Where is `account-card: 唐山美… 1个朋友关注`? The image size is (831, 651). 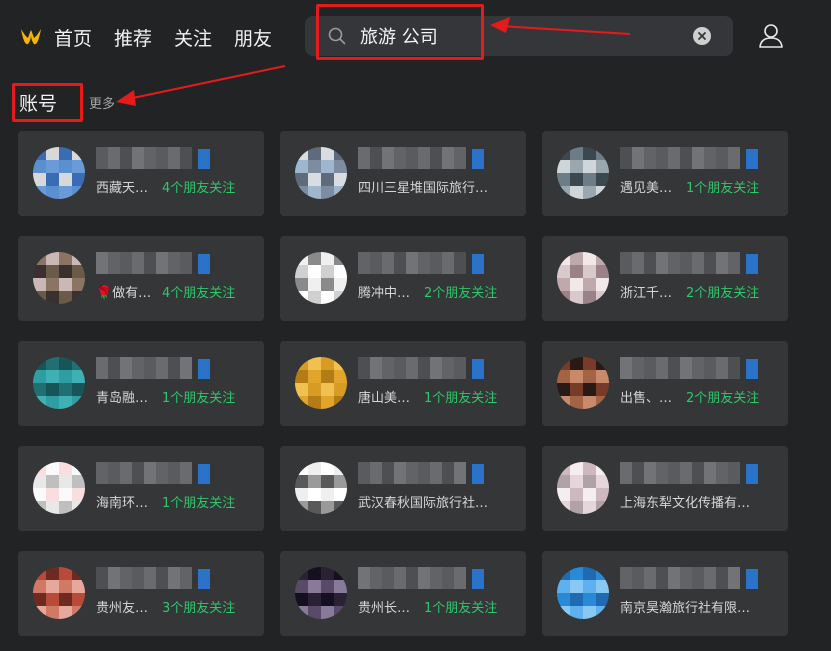 account-card: 唐山美… 1个朋友关注 is located at coordinates (403, 383).